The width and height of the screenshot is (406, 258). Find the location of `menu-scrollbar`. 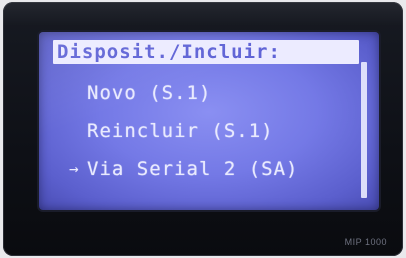

menu-scrollbar is located at coordinates (364, 130).